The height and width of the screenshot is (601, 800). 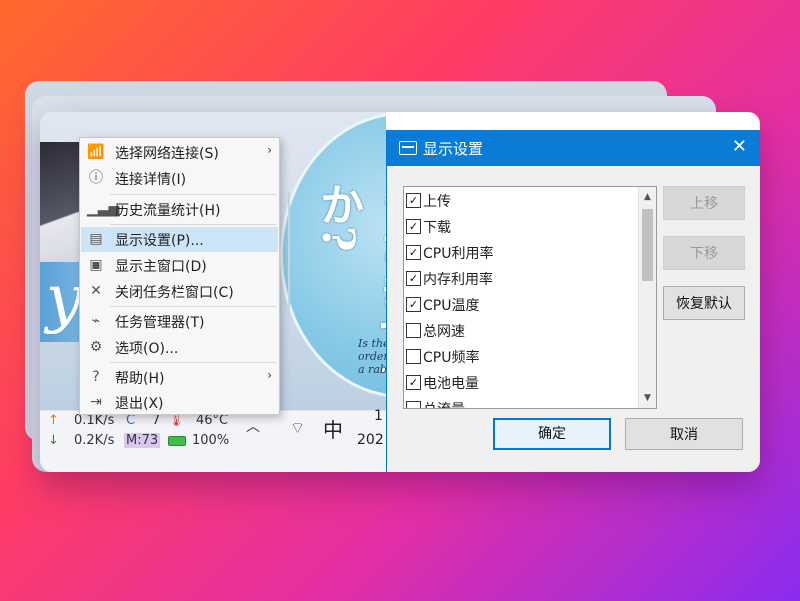 I want to click on wallpaper-letter: y, so click(x=64, y=299).